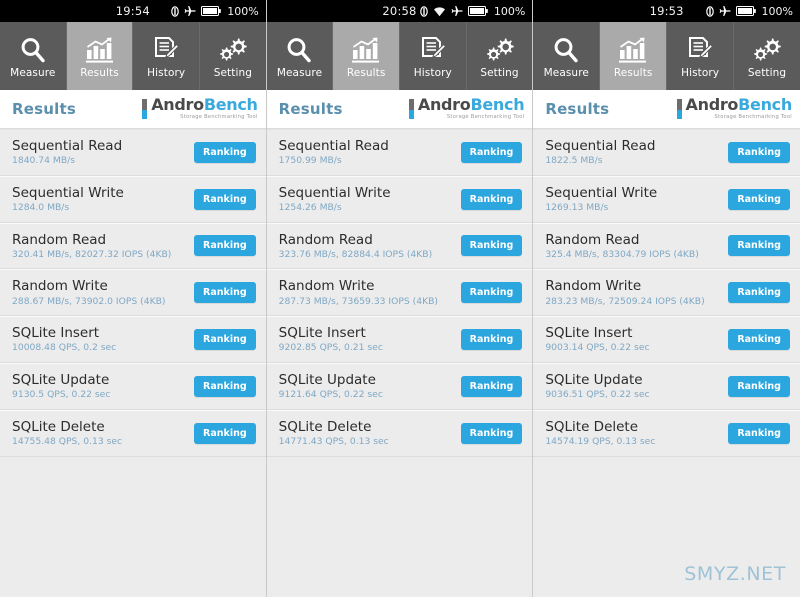 The image size is (800, 597). I want to click on status-bar: 20:58 100%, so click(399, 11).